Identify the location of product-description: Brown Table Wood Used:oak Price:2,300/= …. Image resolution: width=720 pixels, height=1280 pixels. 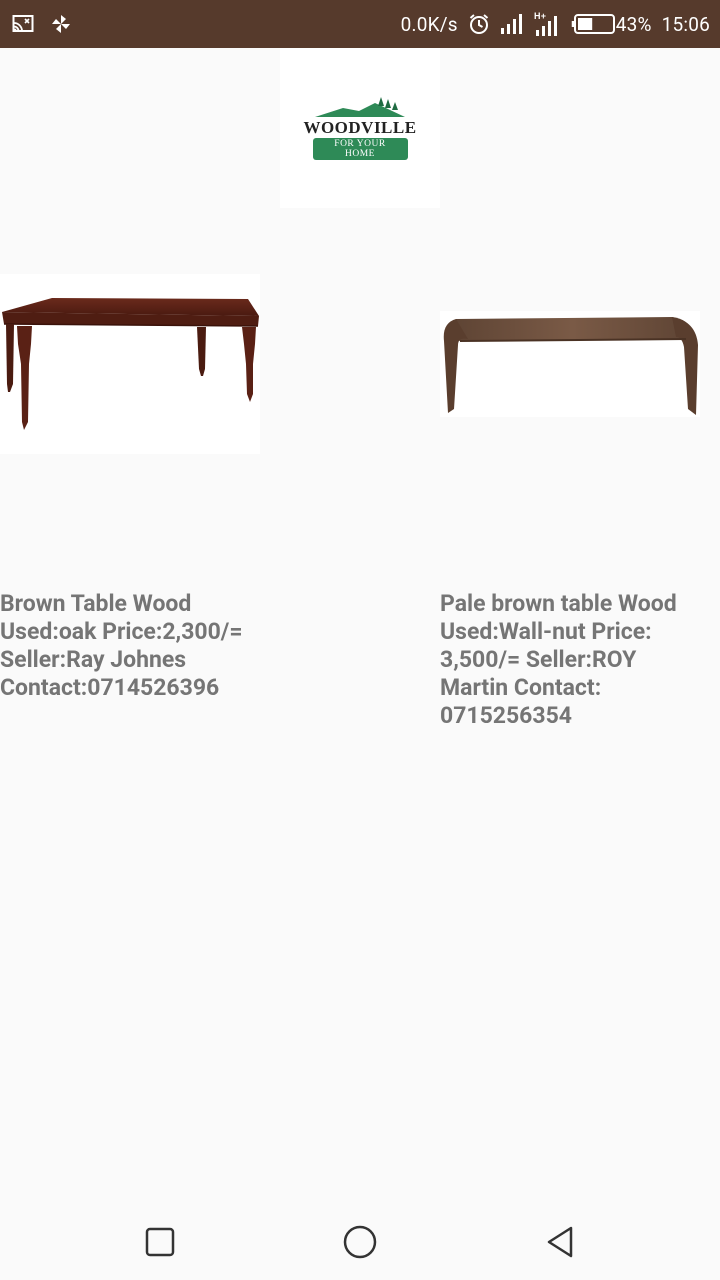
(121, 645).